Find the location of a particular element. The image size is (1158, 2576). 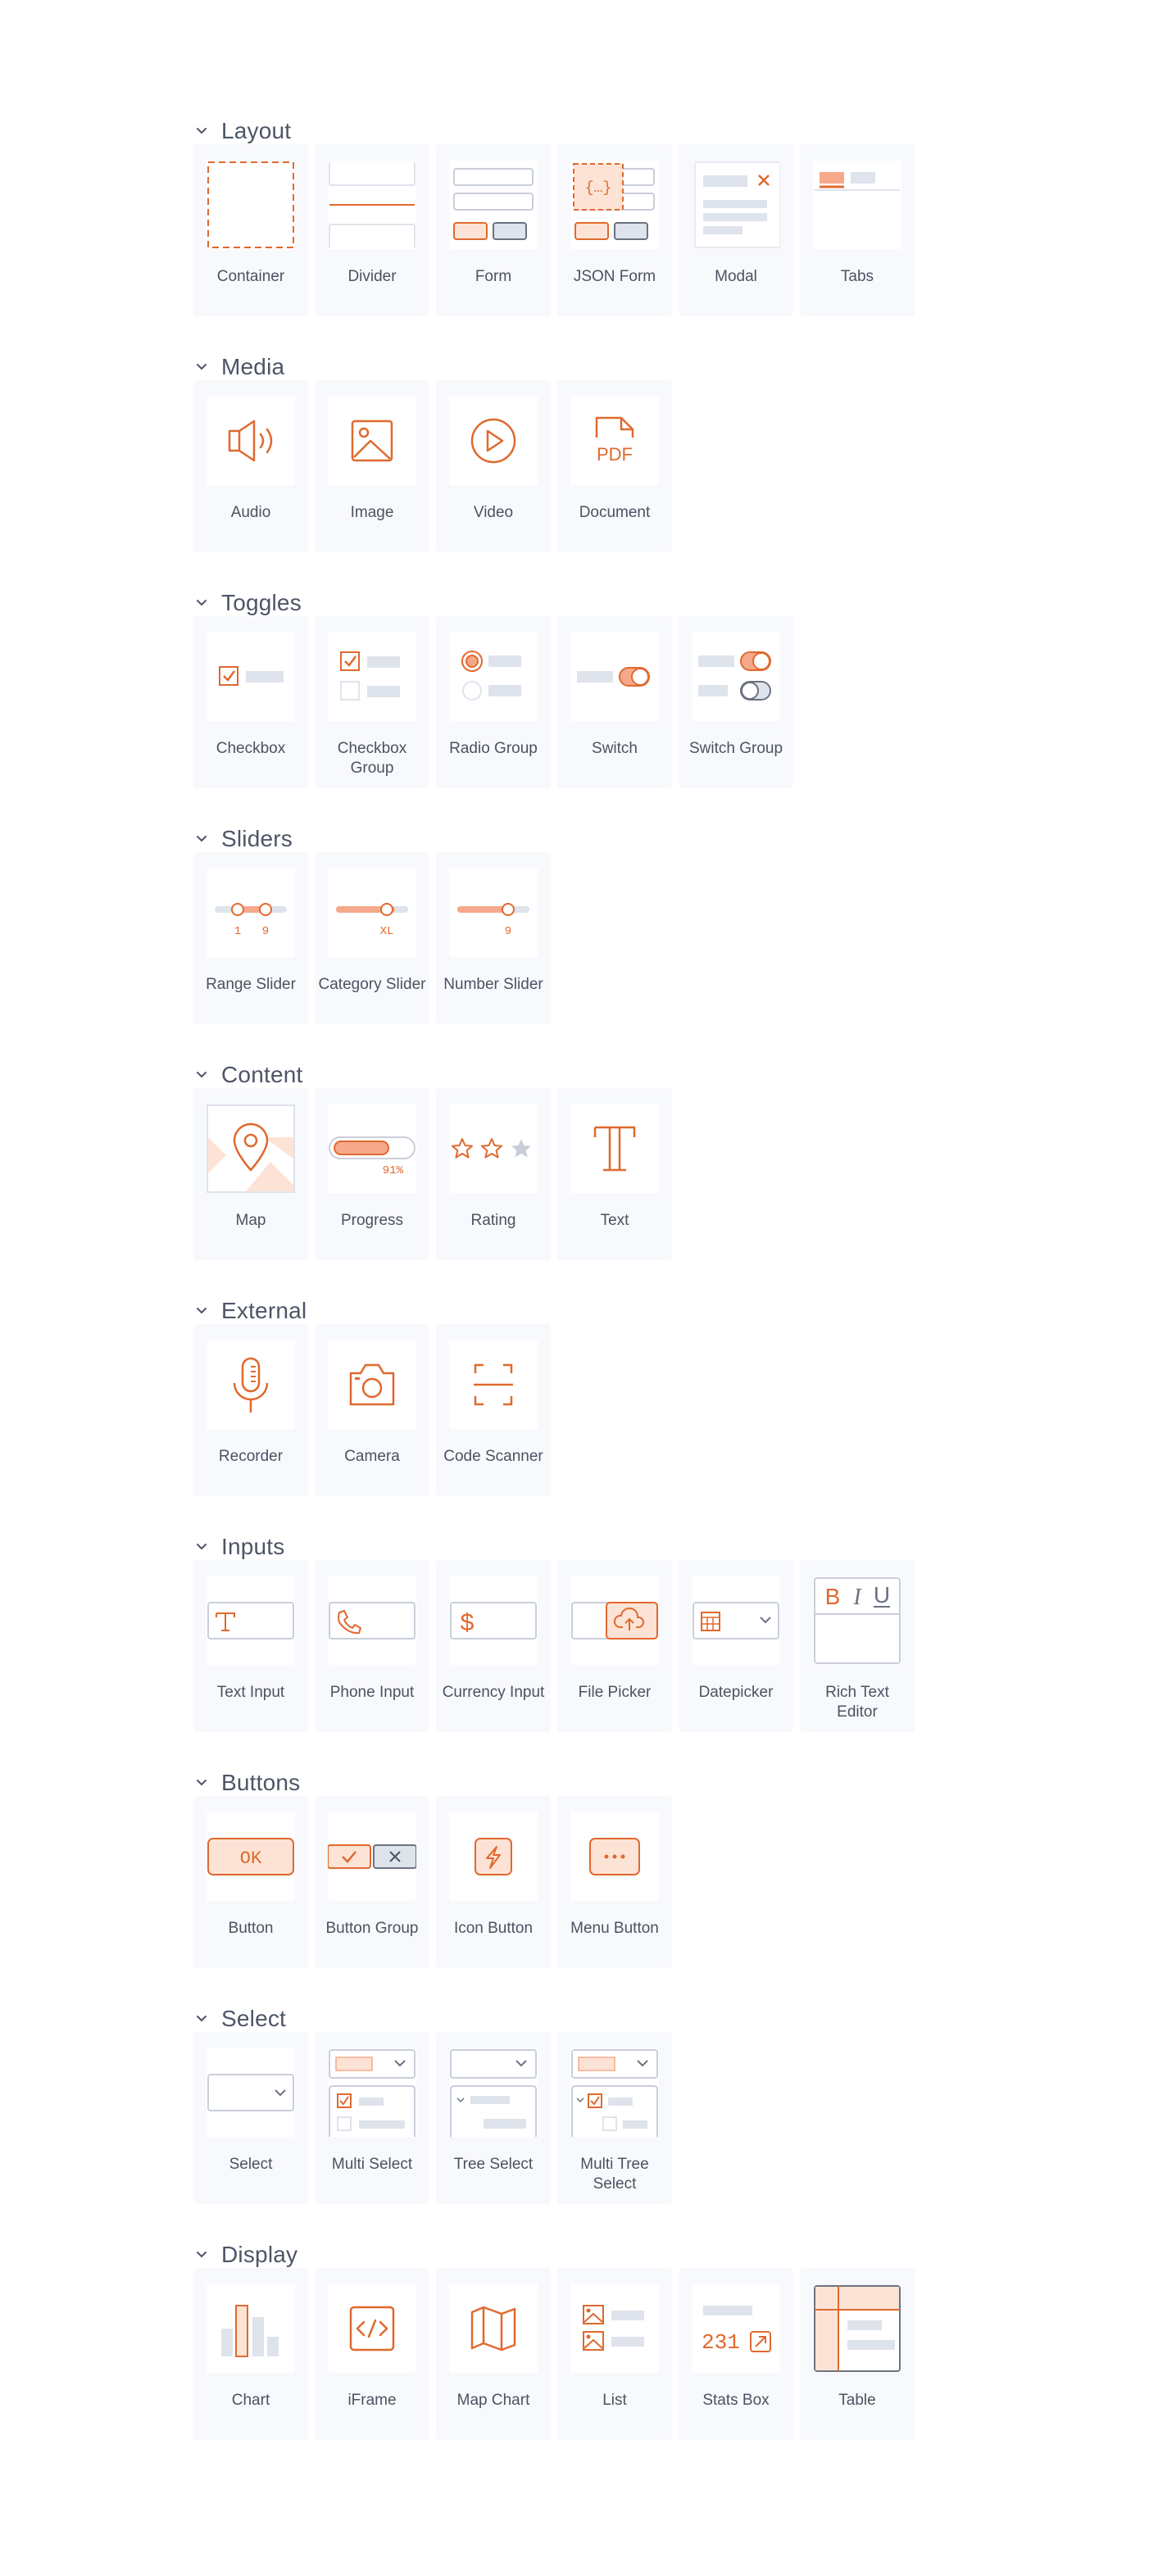

component-label: Divider is located at coordinates (372, 276).